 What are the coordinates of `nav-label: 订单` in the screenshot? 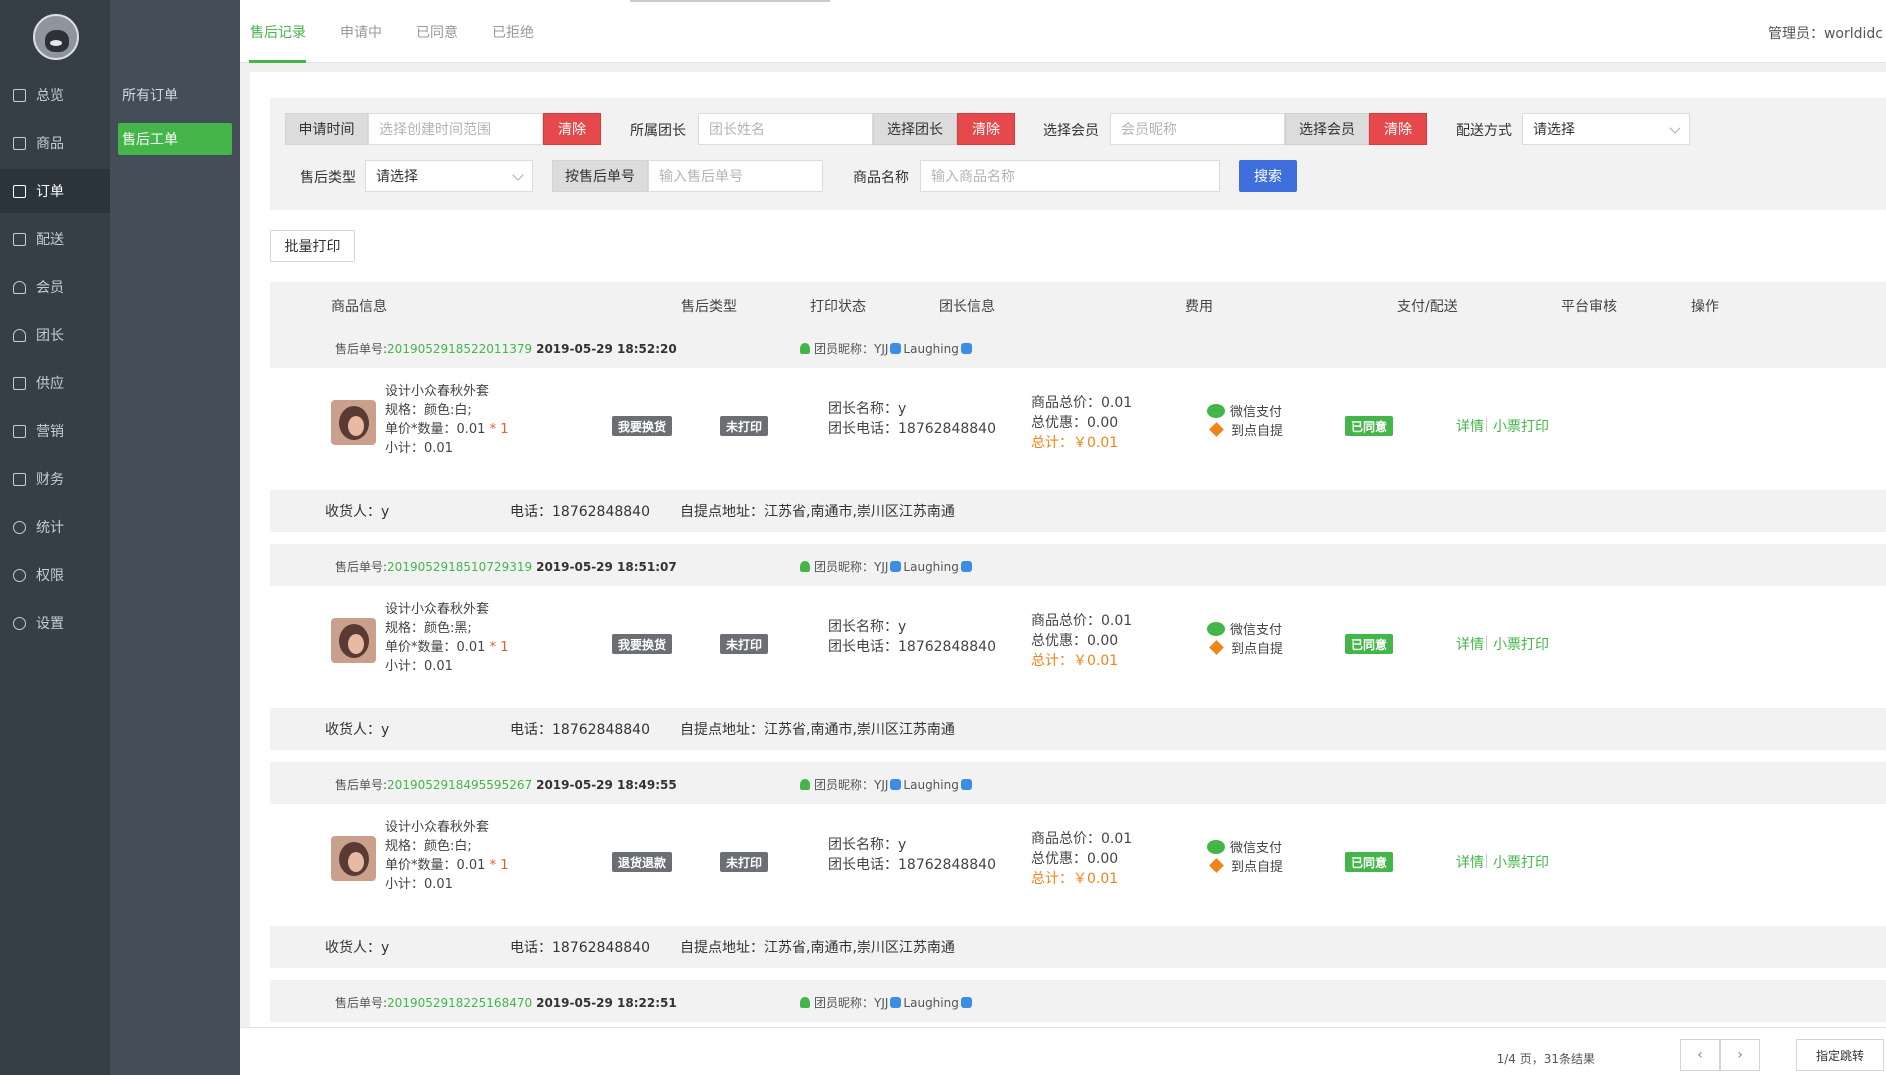 It's located at (50, 192).